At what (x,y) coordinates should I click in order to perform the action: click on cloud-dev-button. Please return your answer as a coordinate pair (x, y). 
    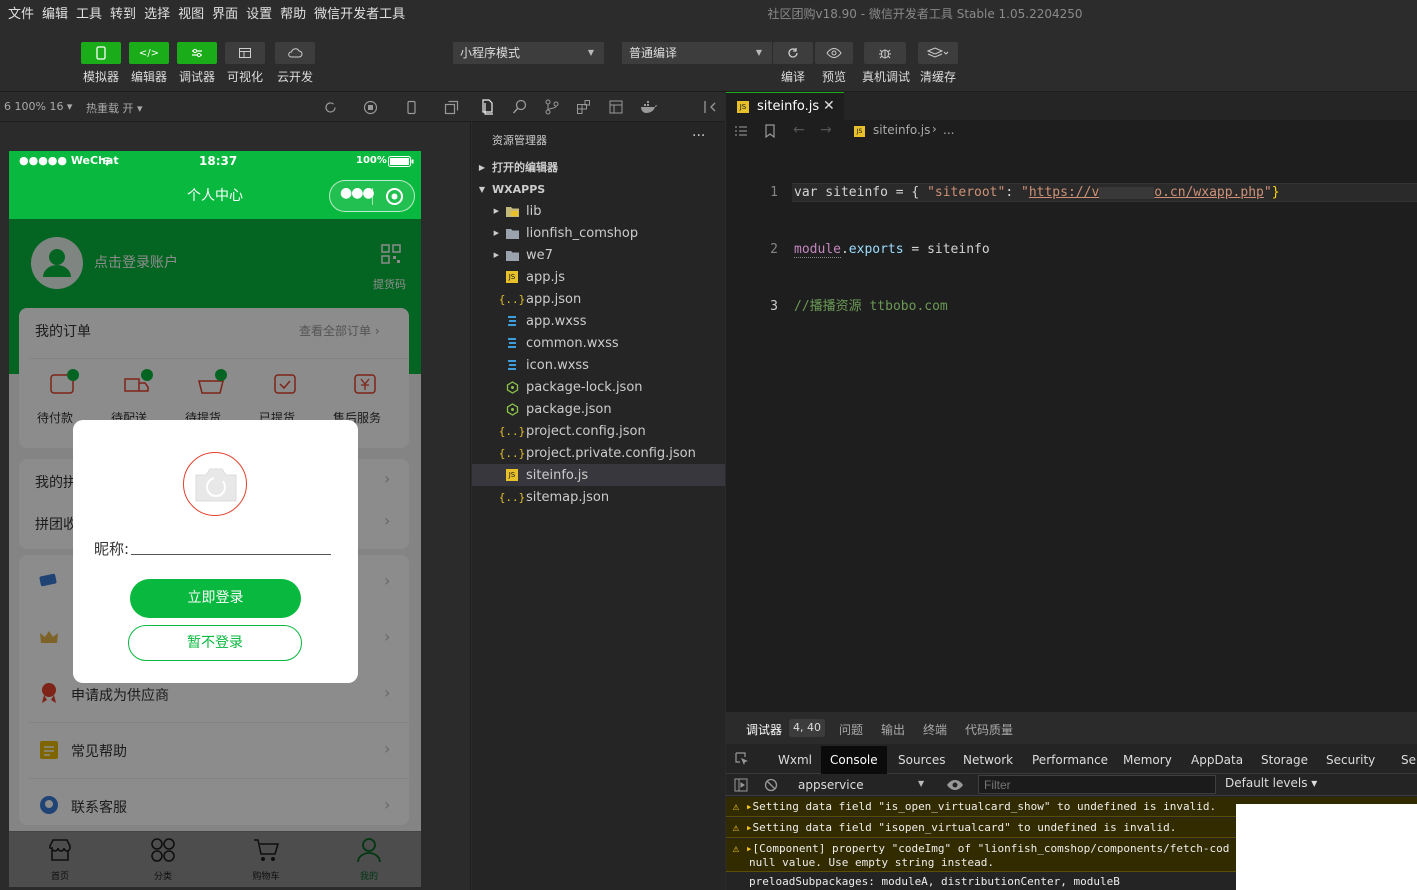
    Looking at the image, I should click on (295, 53).